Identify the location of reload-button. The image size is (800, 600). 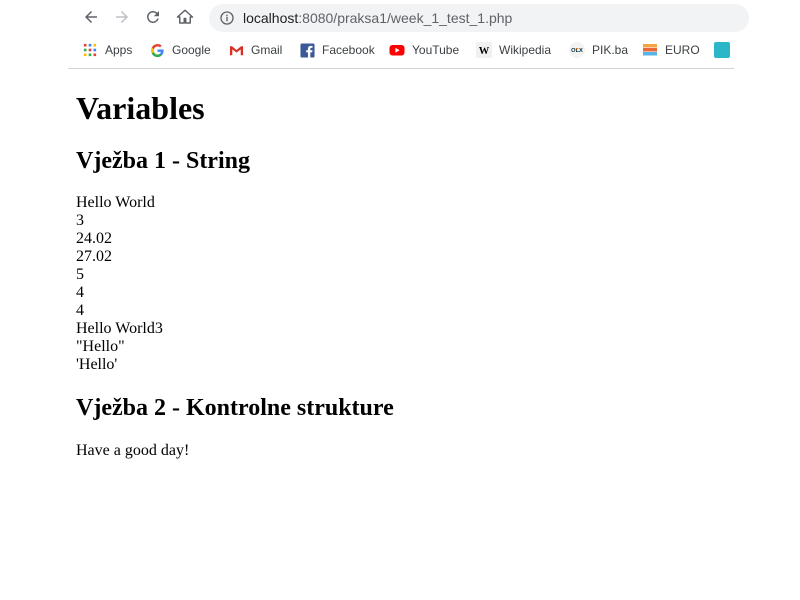
(153, 17).